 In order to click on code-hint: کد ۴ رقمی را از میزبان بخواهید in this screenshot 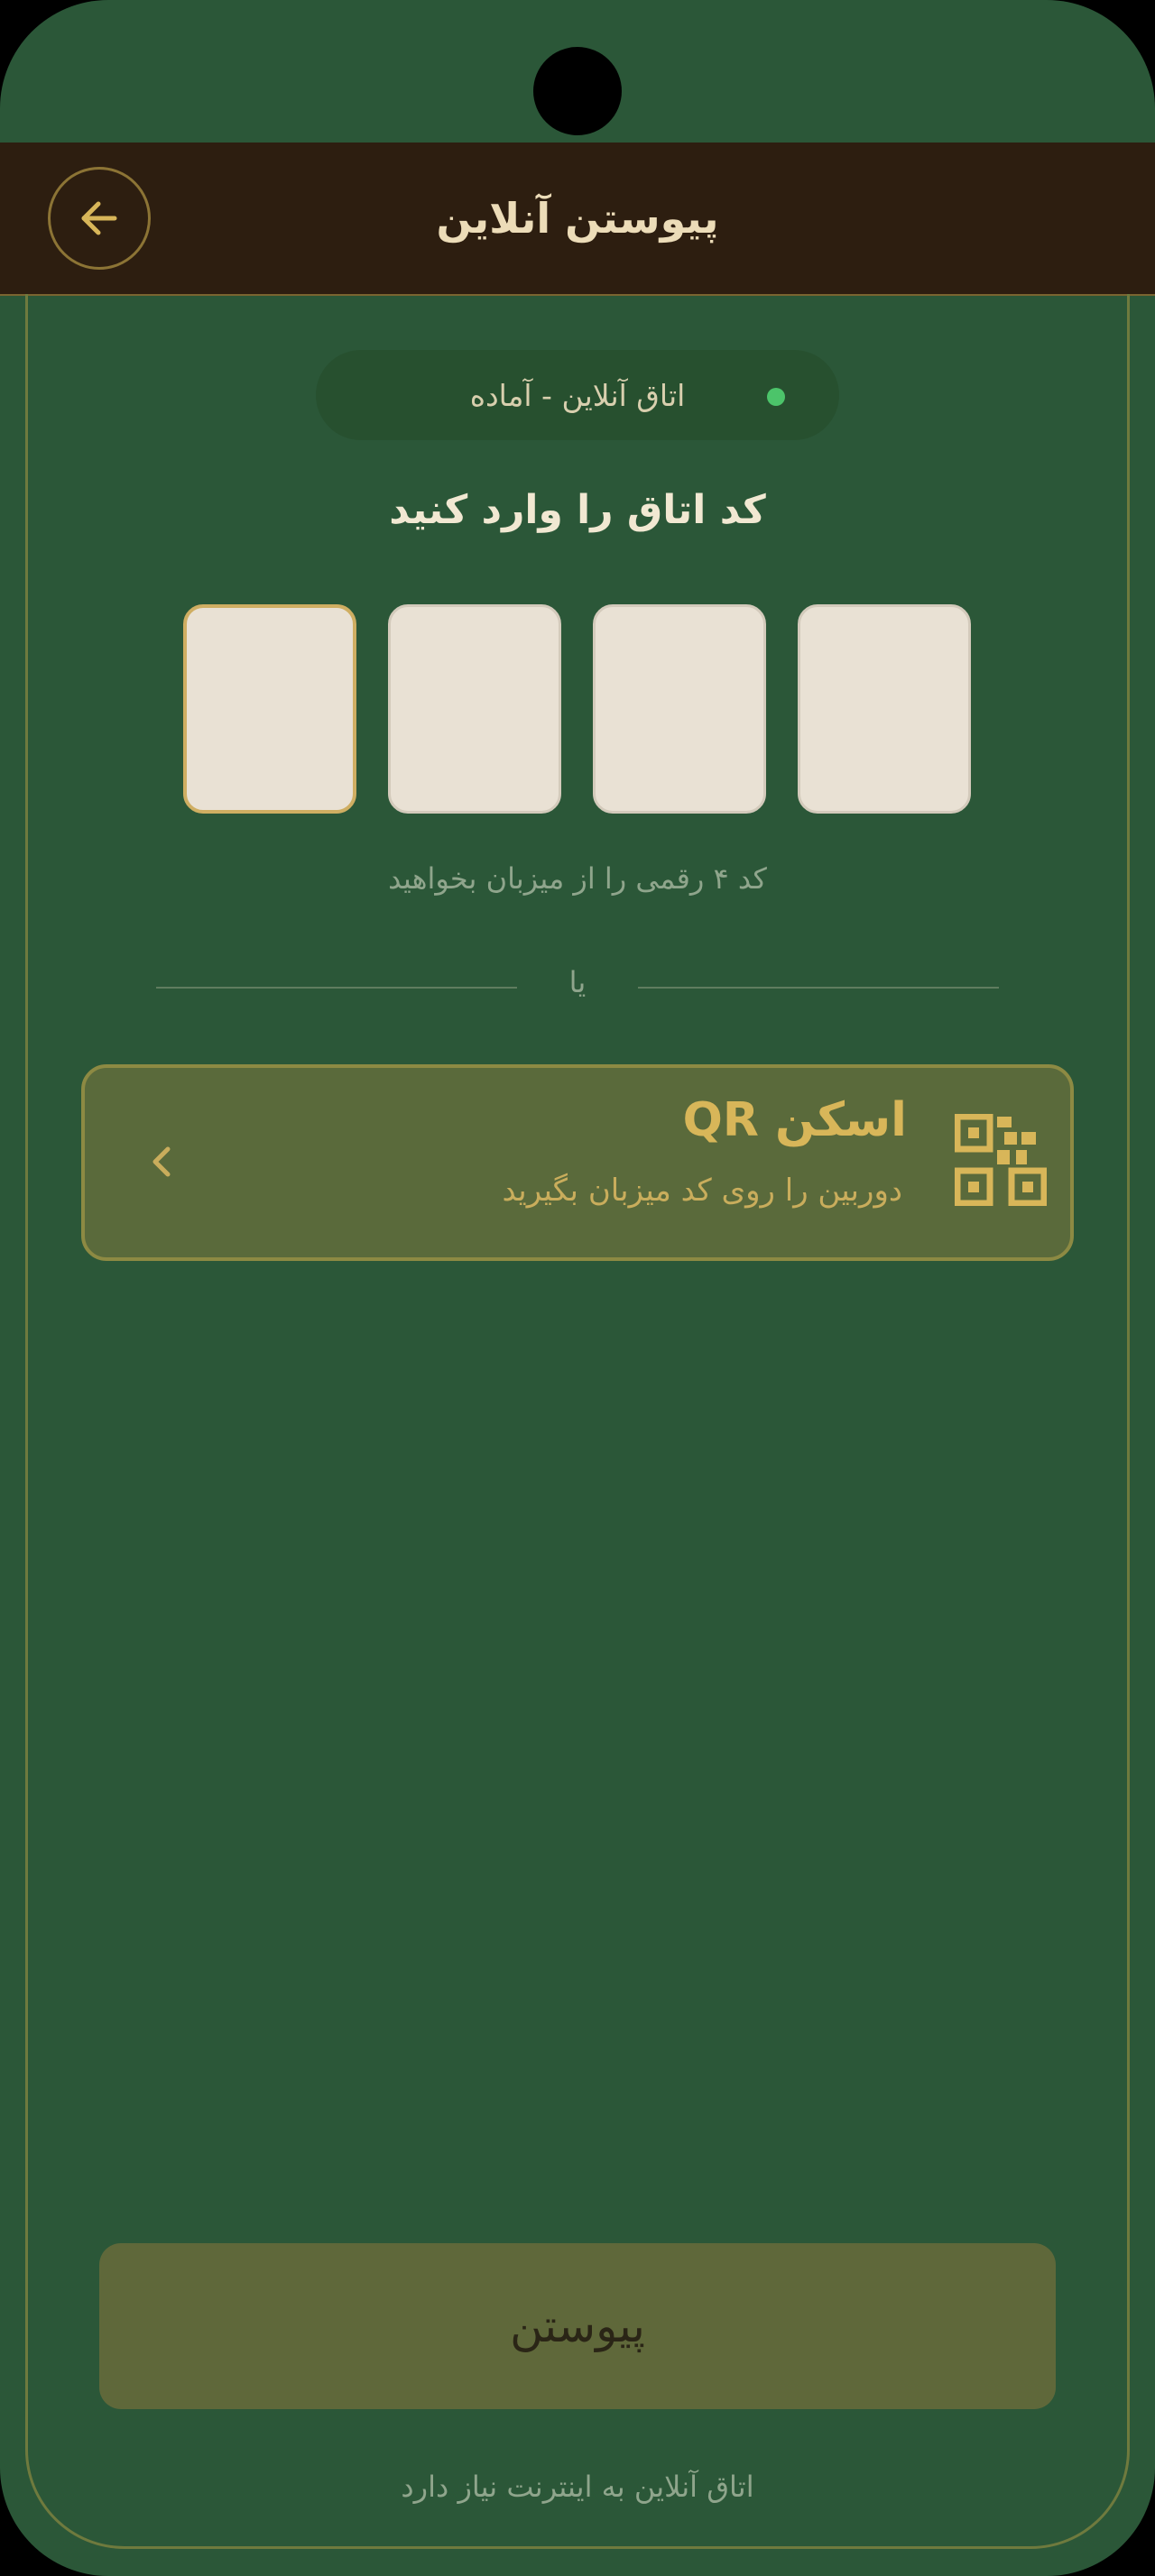, I will do `click(577, 878)`.